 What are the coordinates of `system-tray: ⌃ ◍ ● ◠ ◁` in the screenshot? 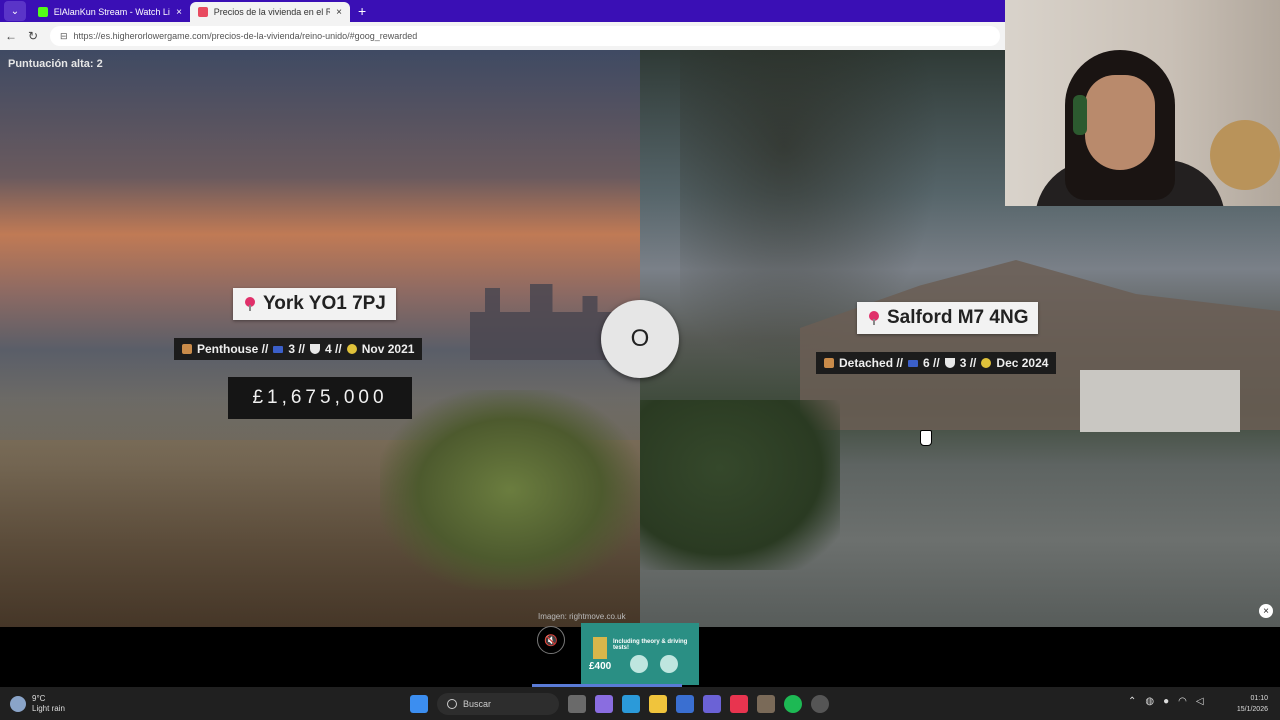 It's located at (1166, 701).